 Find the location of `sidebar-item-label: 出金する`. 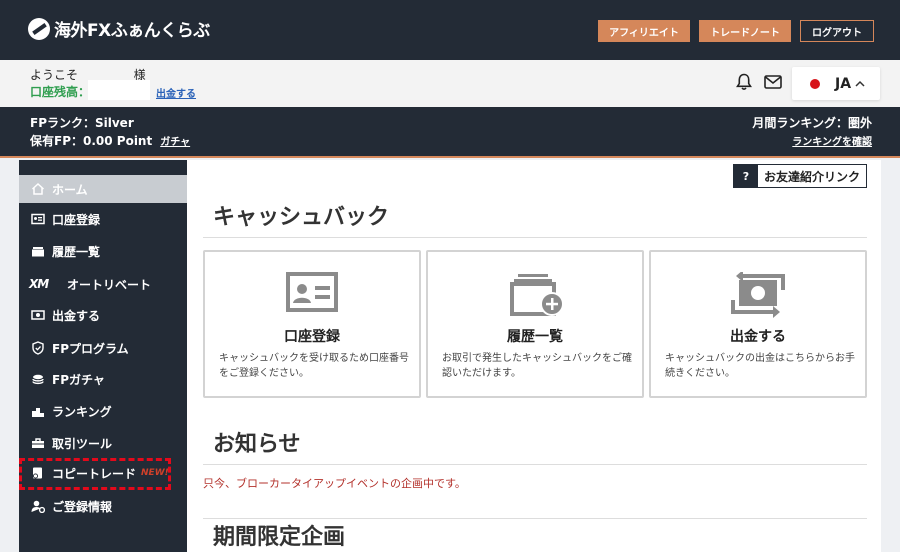

sidebar-item-label: 出金する is located at coordinates (76, 315).